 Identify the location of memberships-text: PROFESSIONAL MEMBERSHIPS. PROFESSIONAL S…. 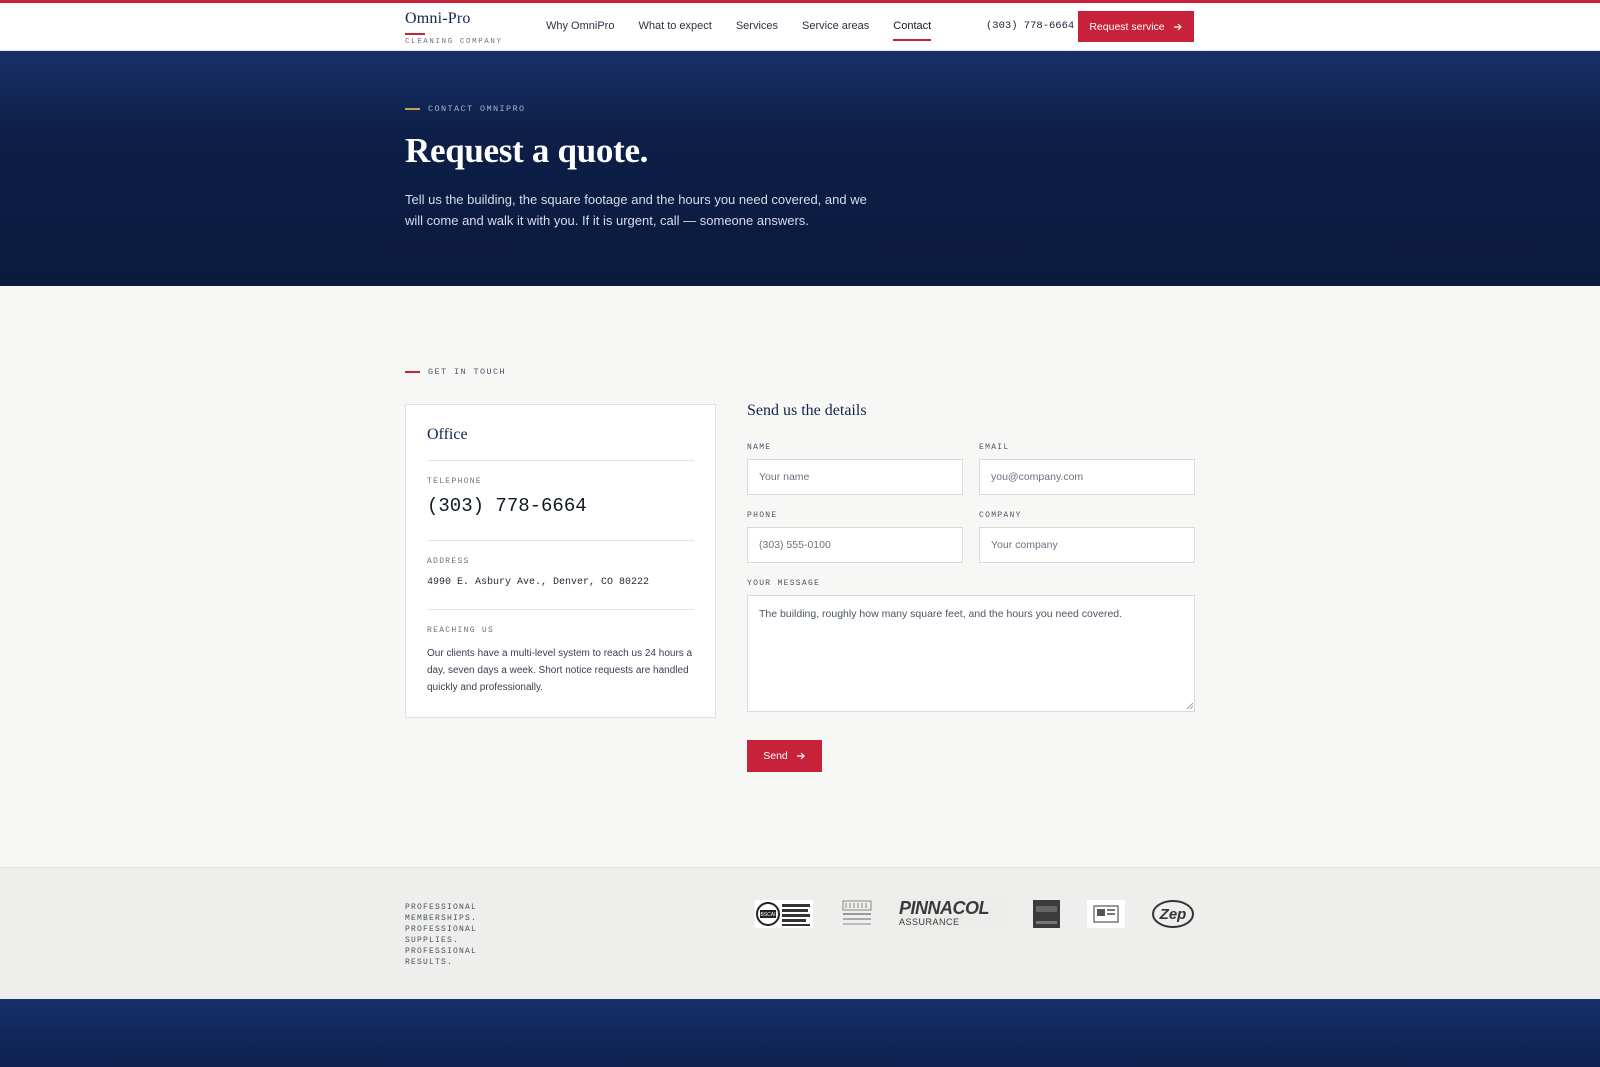
(441, 935).